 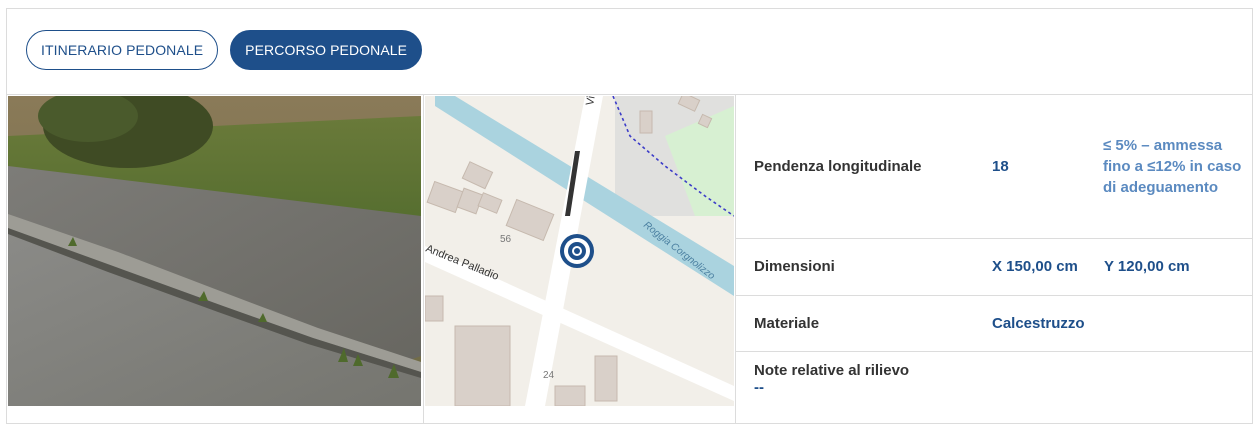 What do you see at coordinates (224, 50) in the screenshot?
I see `tab-bar: ITINERARIO PEDONALE PERCORSO PEDONALE` at bounding box center [224, 50].